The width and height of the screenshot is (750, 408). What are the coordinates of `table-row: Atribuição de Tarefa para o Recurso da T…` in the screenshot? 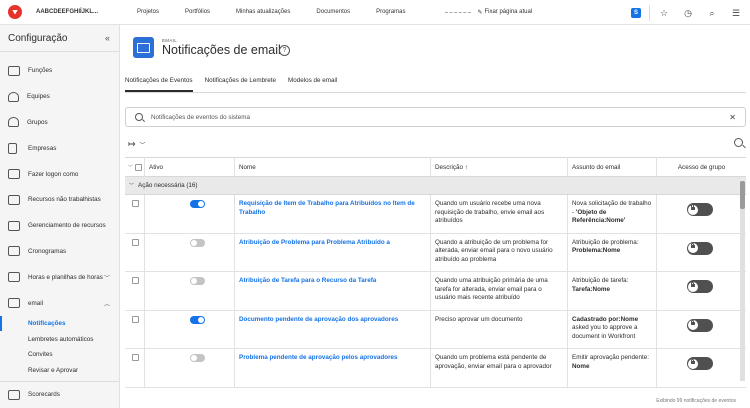 It's located at (435, 291).